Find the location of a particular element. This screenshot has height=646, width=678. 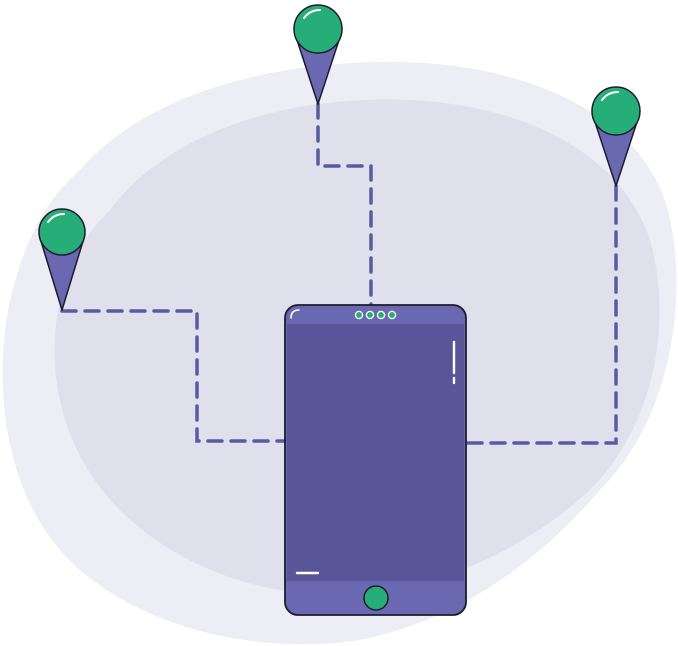

home-button-icon is located at coordinates (376, 598).